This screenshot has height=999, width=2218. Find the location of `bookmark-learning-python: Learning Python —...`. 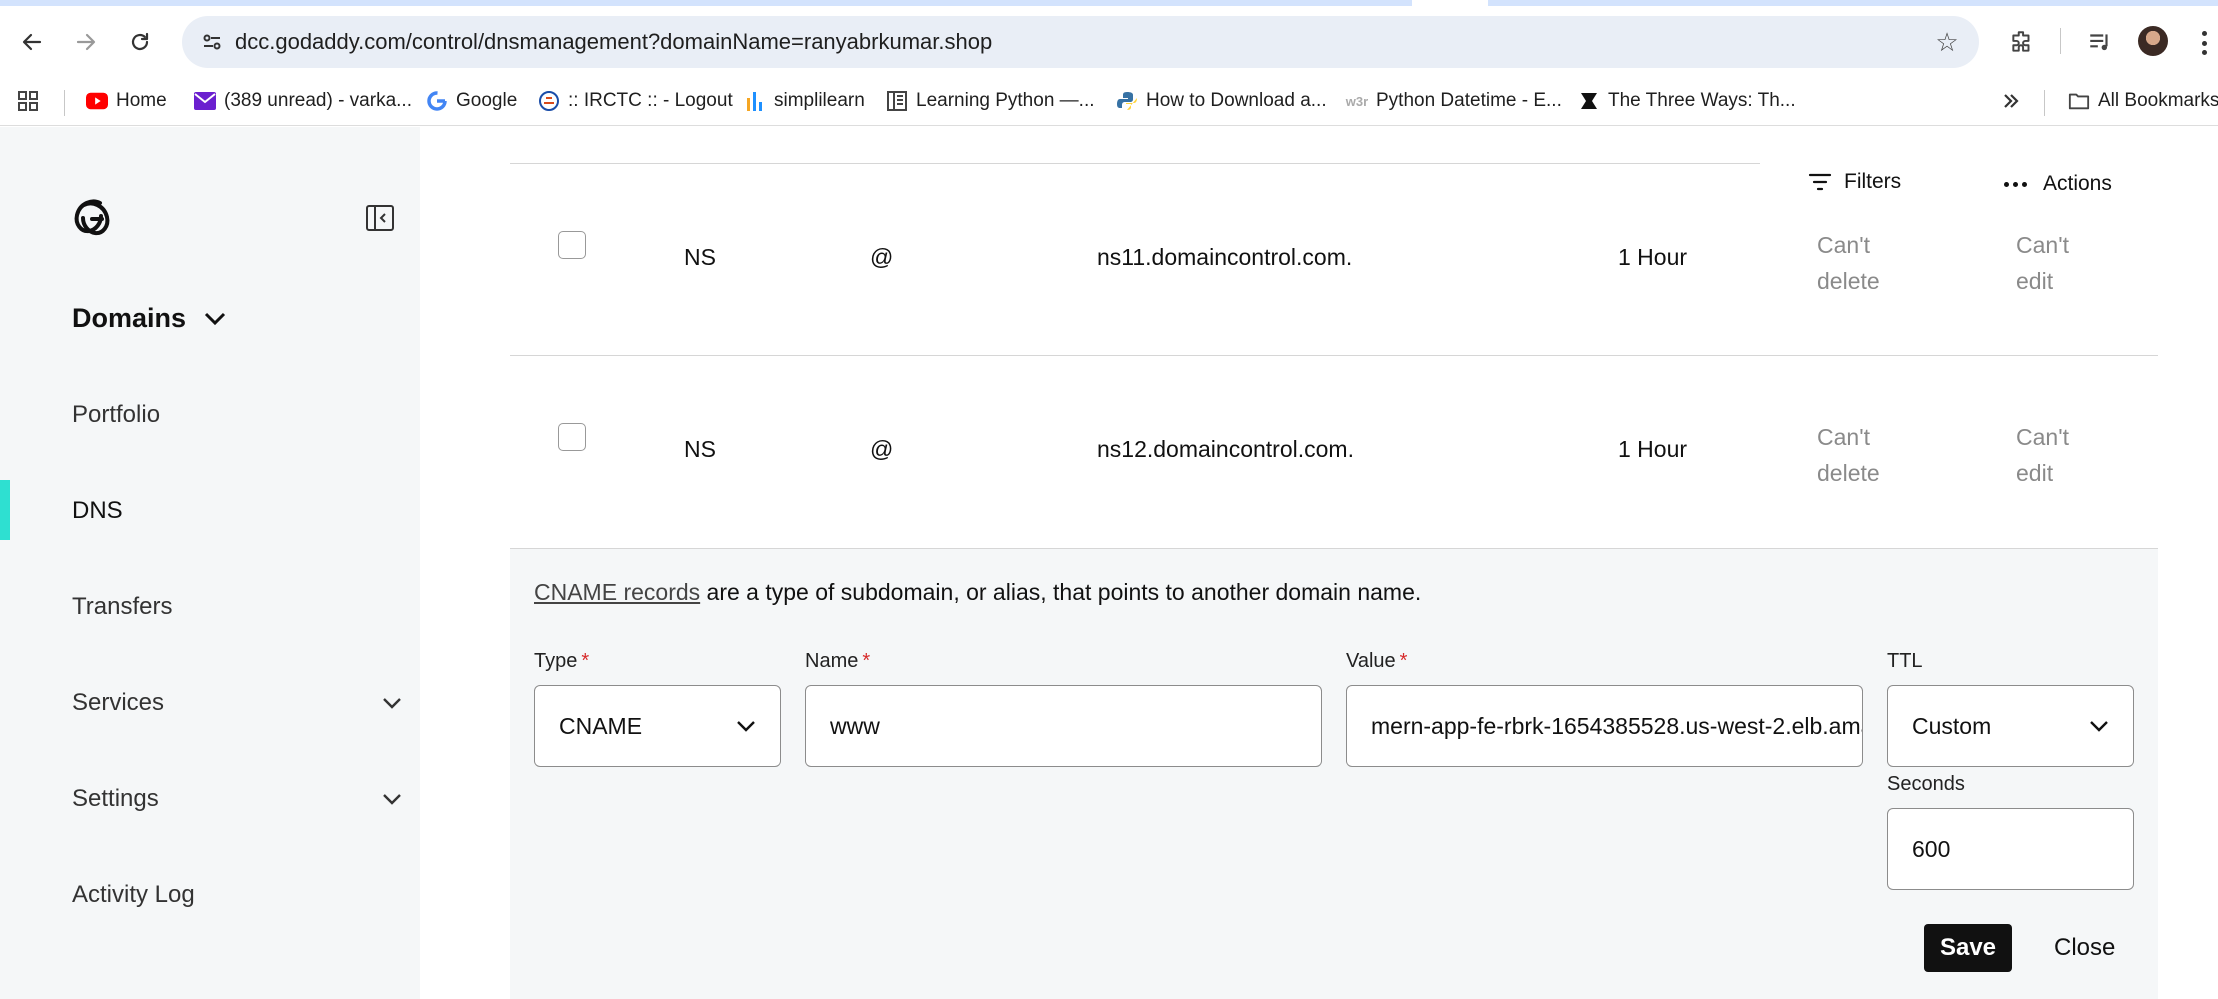

bookmark-learning-python: Learning Python —... is located at coordinates (990, 101).